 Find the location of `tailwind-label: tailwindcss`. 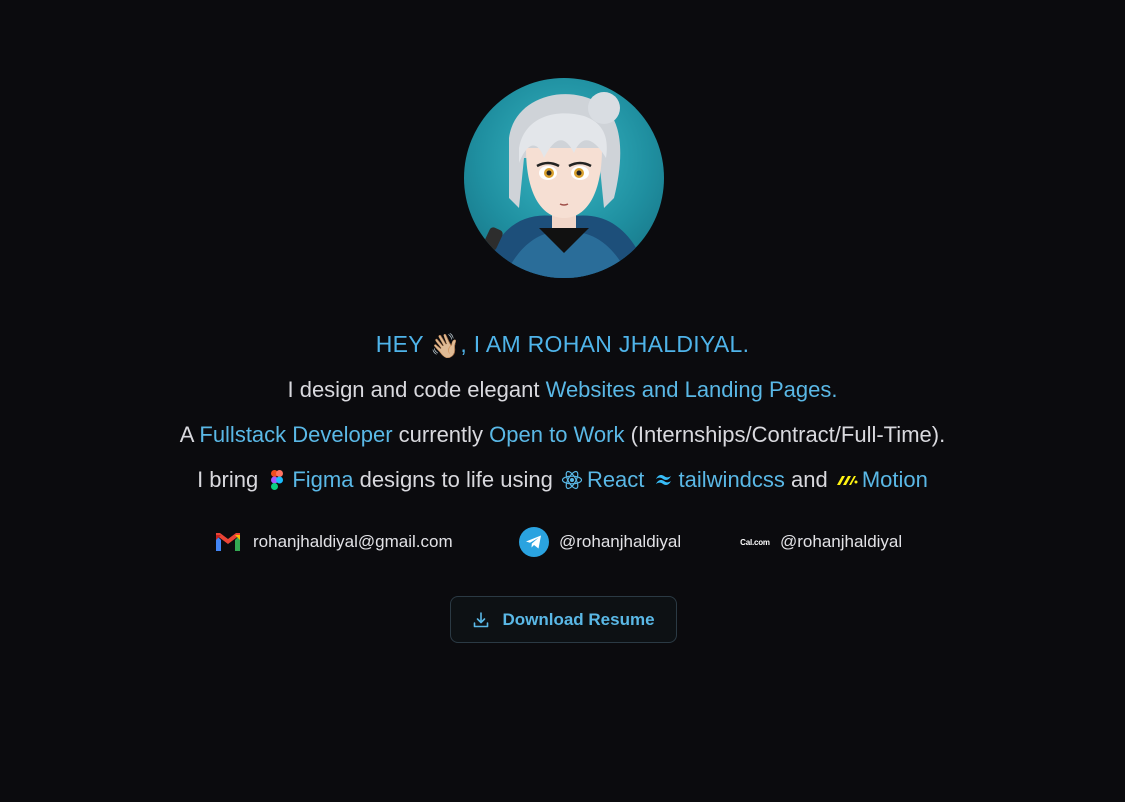

tailwind-label: tailwindcss is located at coordinates (731, 479).